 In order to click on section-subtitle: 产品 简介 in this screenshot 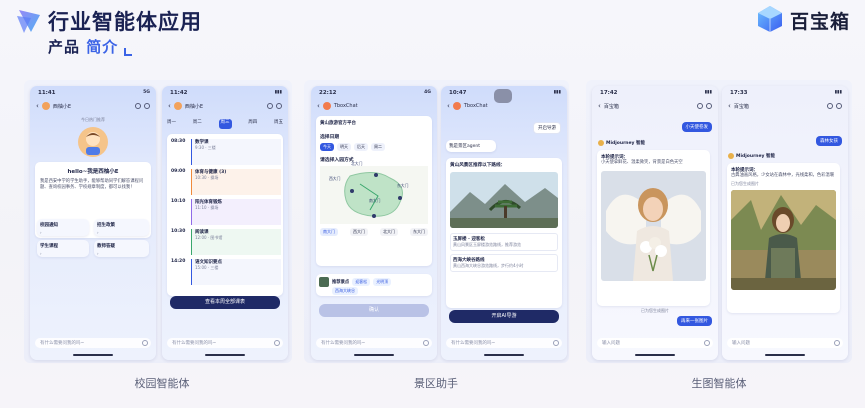, I will do `click(83, 46)`.